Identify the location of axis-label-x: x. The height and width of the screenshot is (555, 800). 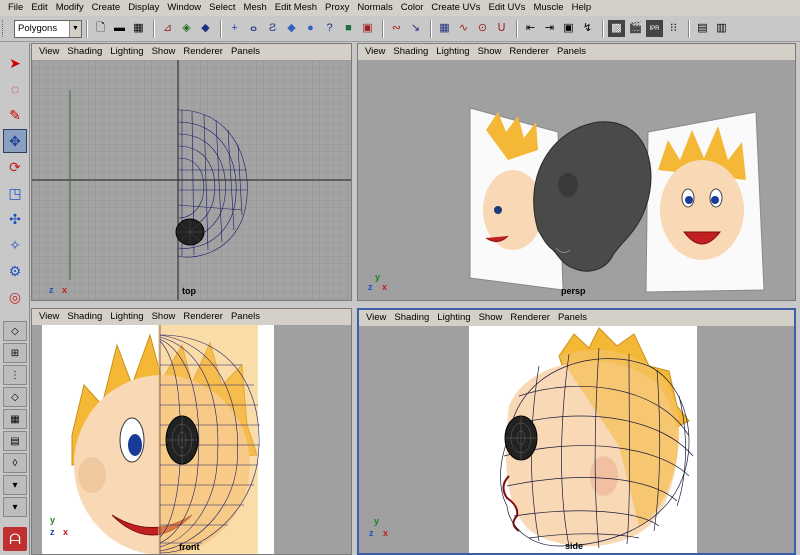
(386, 533).